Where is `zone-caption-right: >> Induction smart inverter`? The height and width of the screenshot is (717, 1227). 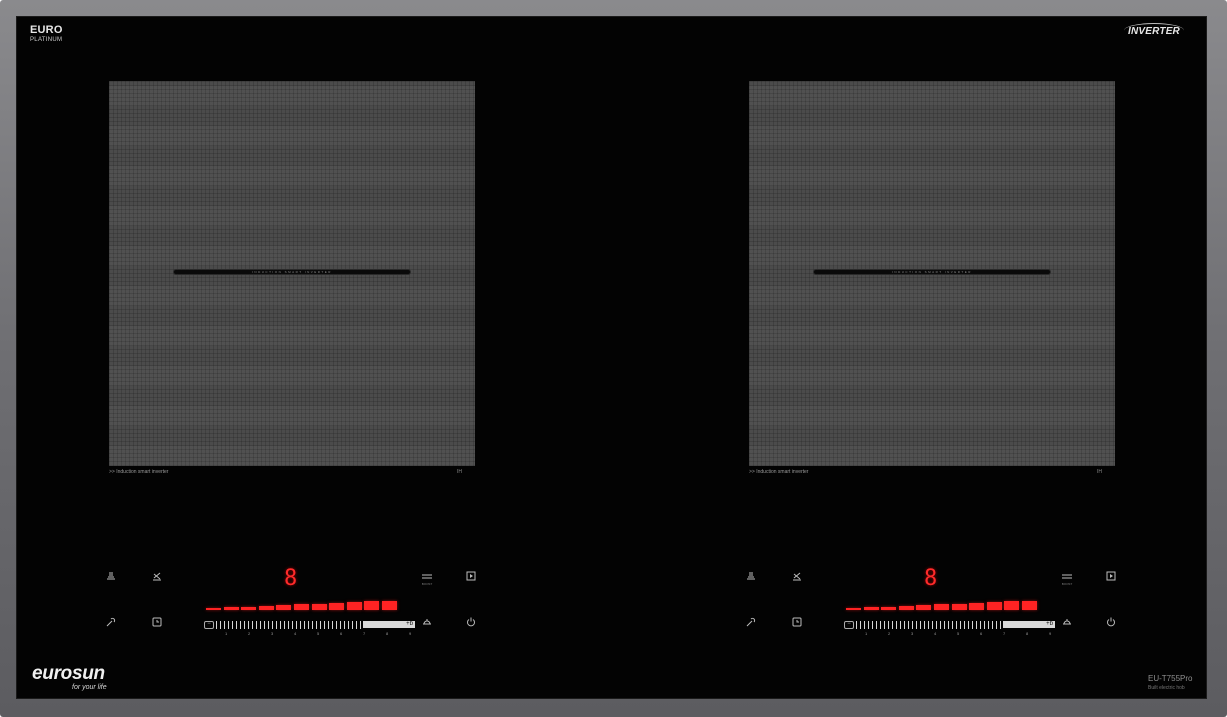 zone-caption-right: >> Induction smart inverter is located at coordinates (779, 472).